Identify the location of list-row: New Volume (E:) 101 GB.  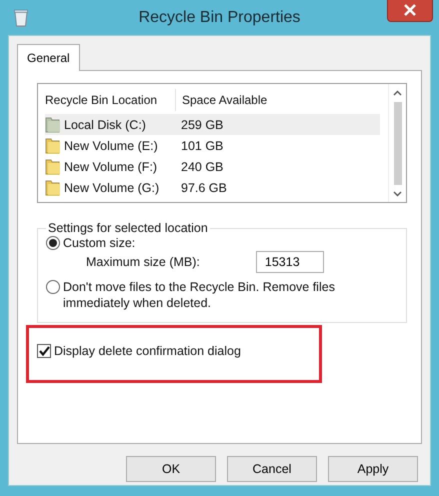
(212, 145).